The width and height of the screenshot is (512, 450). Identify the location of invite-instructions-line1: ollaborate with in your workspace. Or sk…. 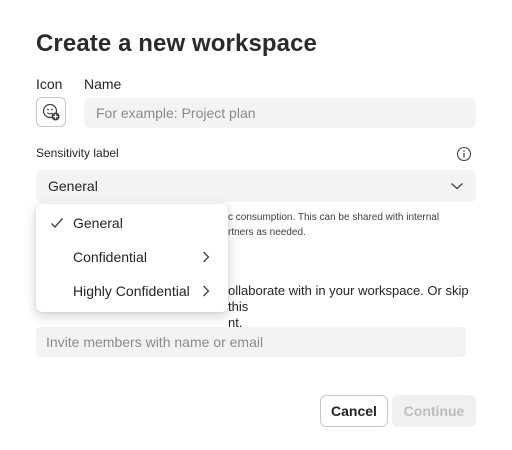
(348, 298).